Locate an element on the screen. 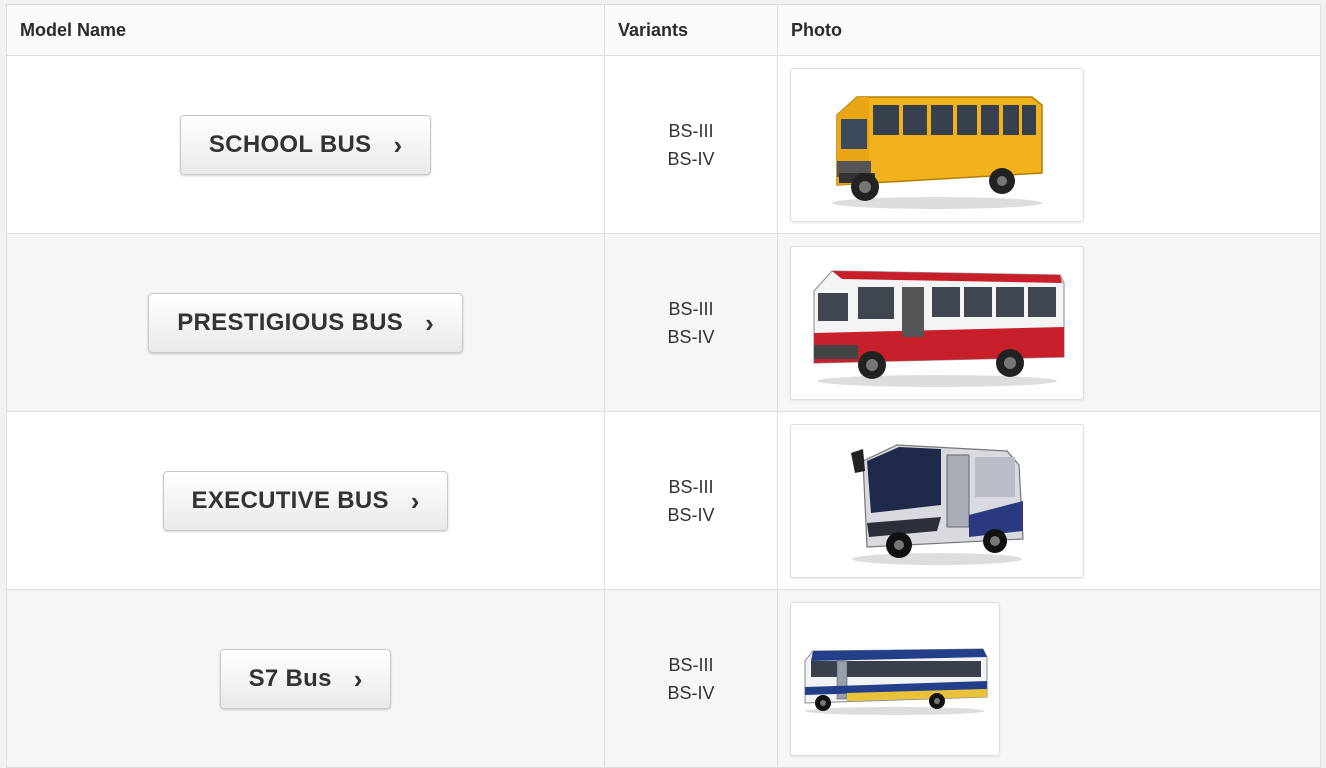  button-label: S7 Bus is located at coordinates (290, 678).